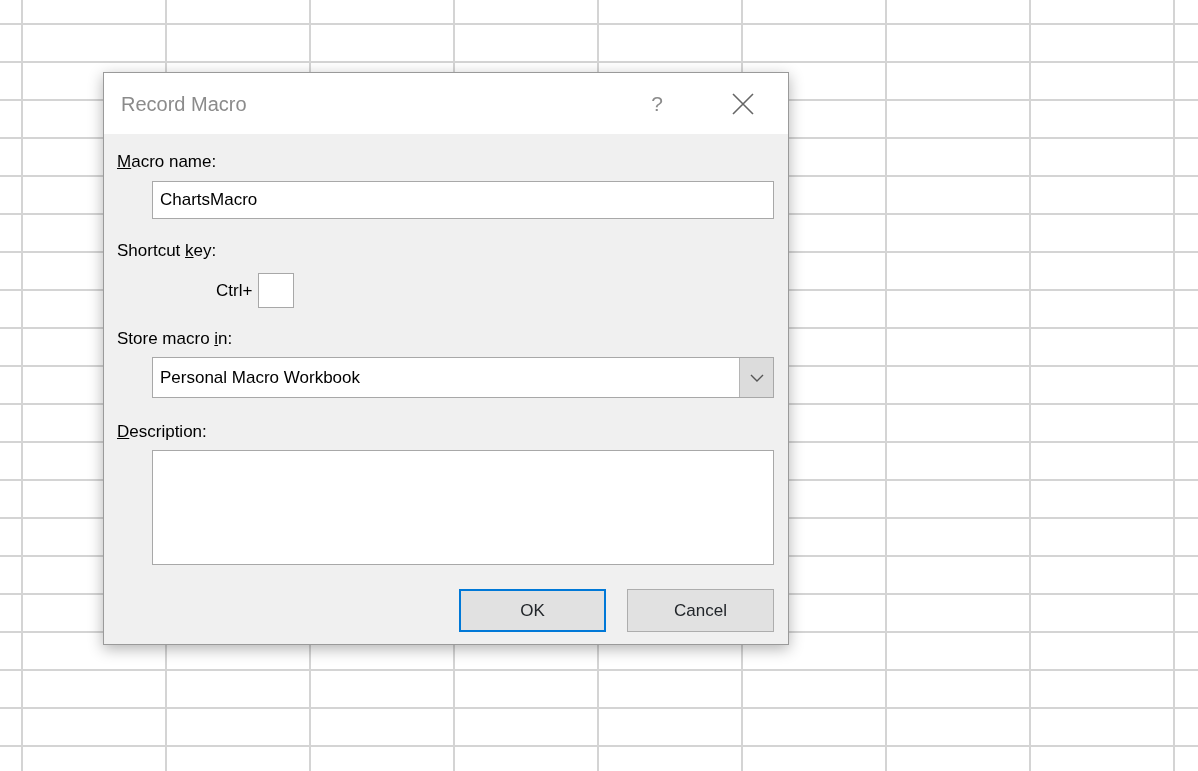 The width and height of the screenshot is (1198, 771). What do you see at coordinates (234, 290) in the screenshot?
I see `ctrl-label: Ctrl+` at bounding box center [234, 290].